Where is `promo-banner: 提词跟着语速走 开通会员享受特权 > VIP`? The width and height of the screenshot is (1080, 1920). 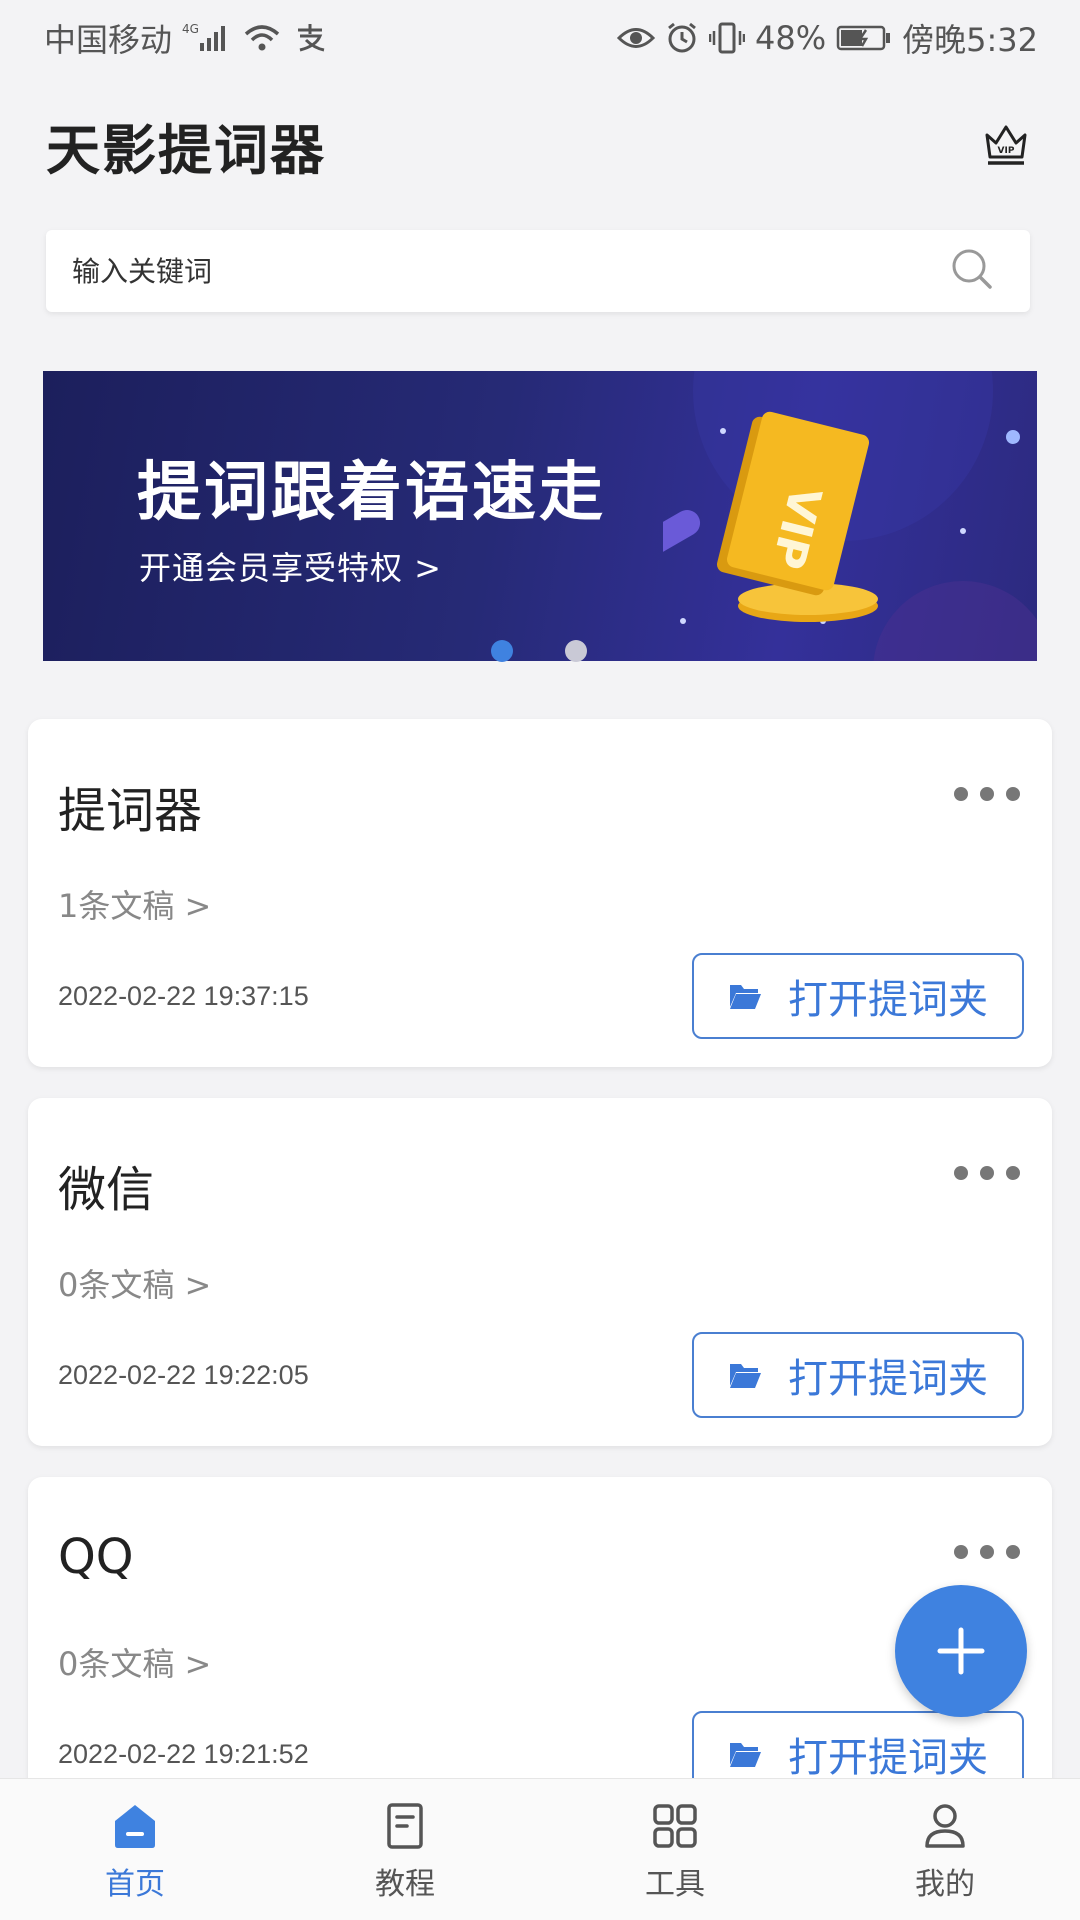
promo-banner: 提词跟着语速走 开通会员享受特权 > VIP is located at coordinates (540, 516).